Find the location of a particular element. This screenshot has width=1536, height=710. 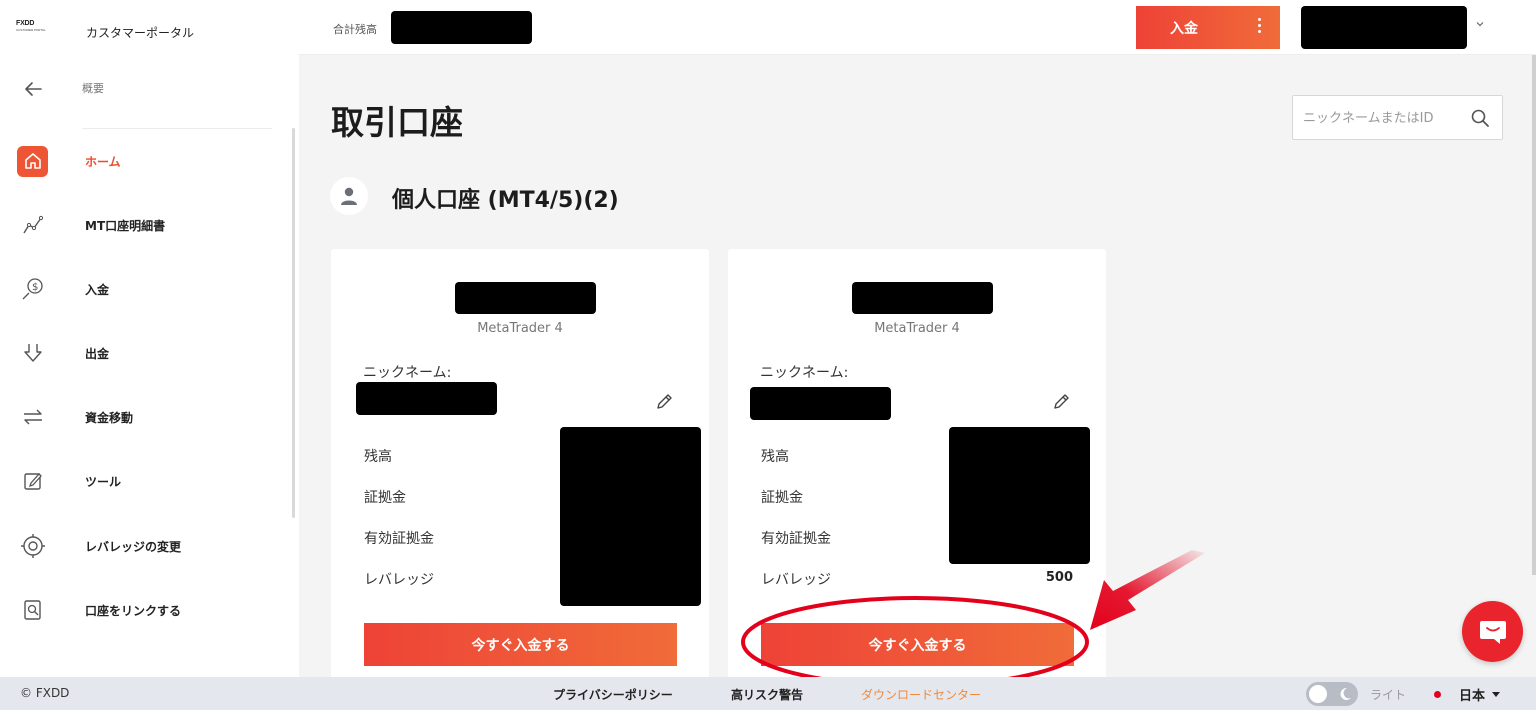

portal-title: カスタマーポータル is located at coordinates (140, 33).